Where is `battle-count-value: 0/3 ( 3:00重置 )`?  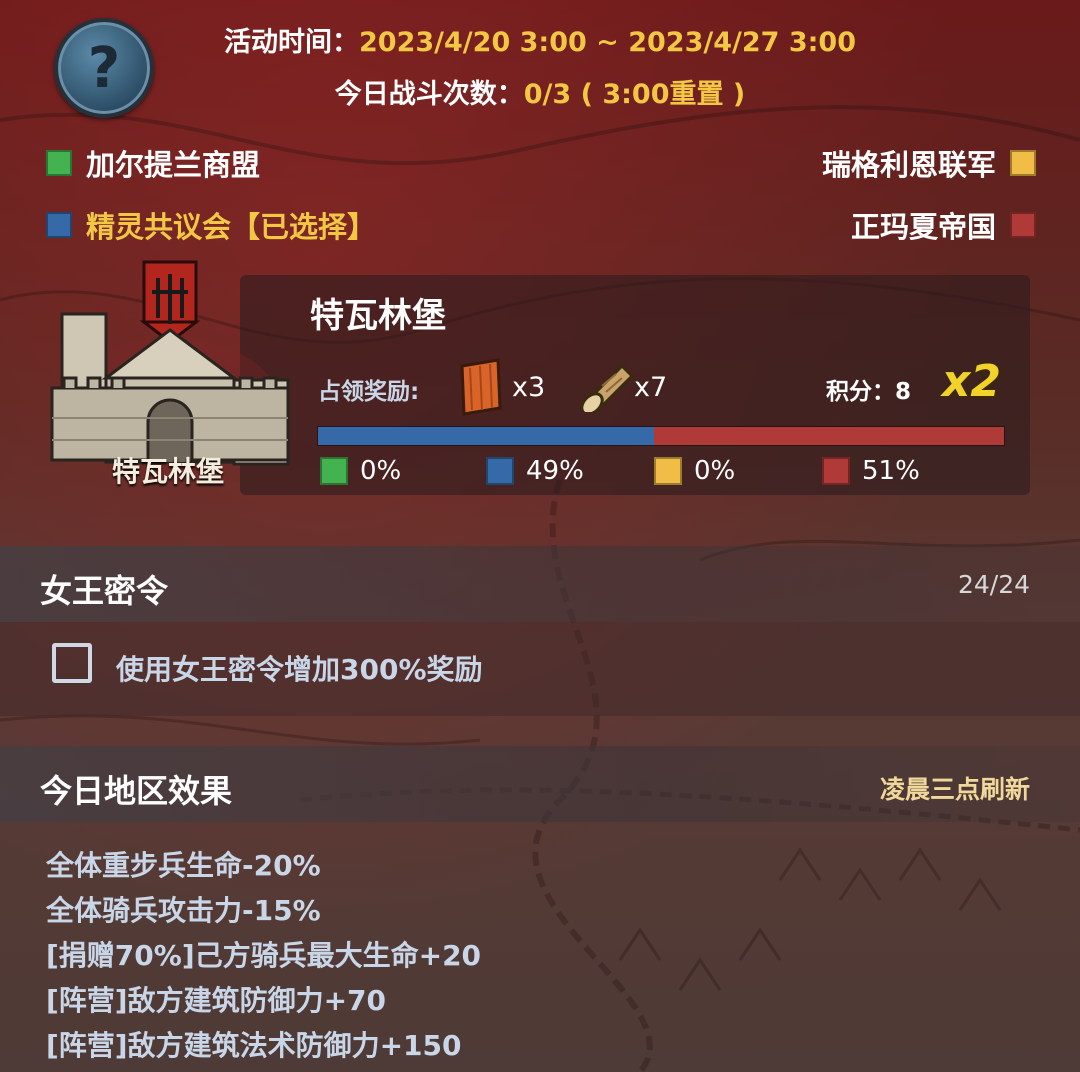 battle-count-value: 0/3 ( 3:00重置 ) is located at coordinates (634, 94).